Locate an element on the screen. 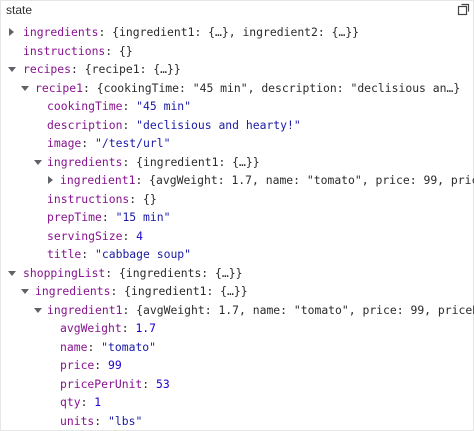  panel-title: state is located at coordinates (19, 10).